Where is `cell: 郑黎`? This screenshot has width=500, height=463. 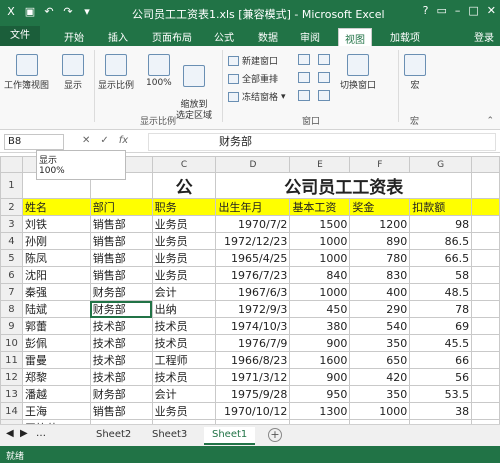 cell: 郑黎 is located at coordinates (56, 377).